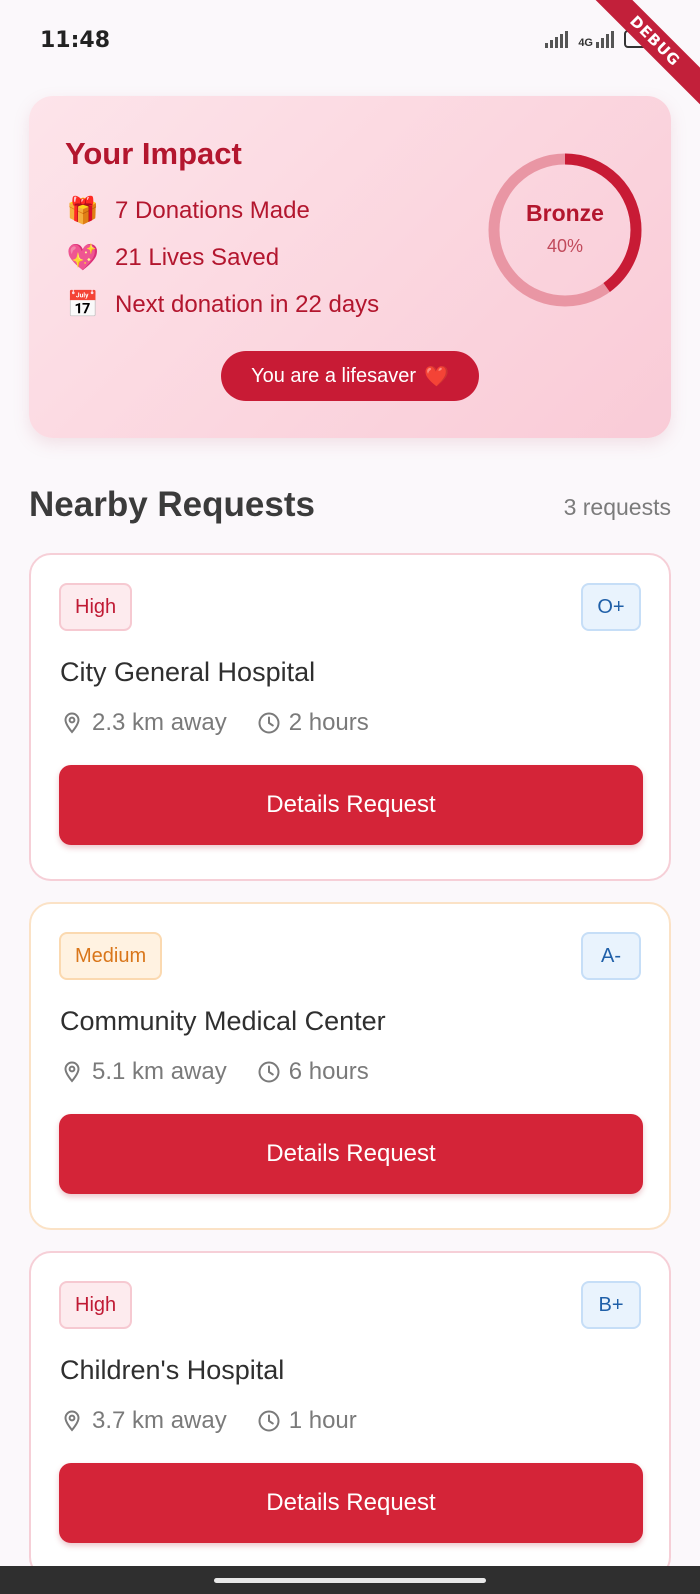  I want to click on status-time: 11:48, so click(75, 40).